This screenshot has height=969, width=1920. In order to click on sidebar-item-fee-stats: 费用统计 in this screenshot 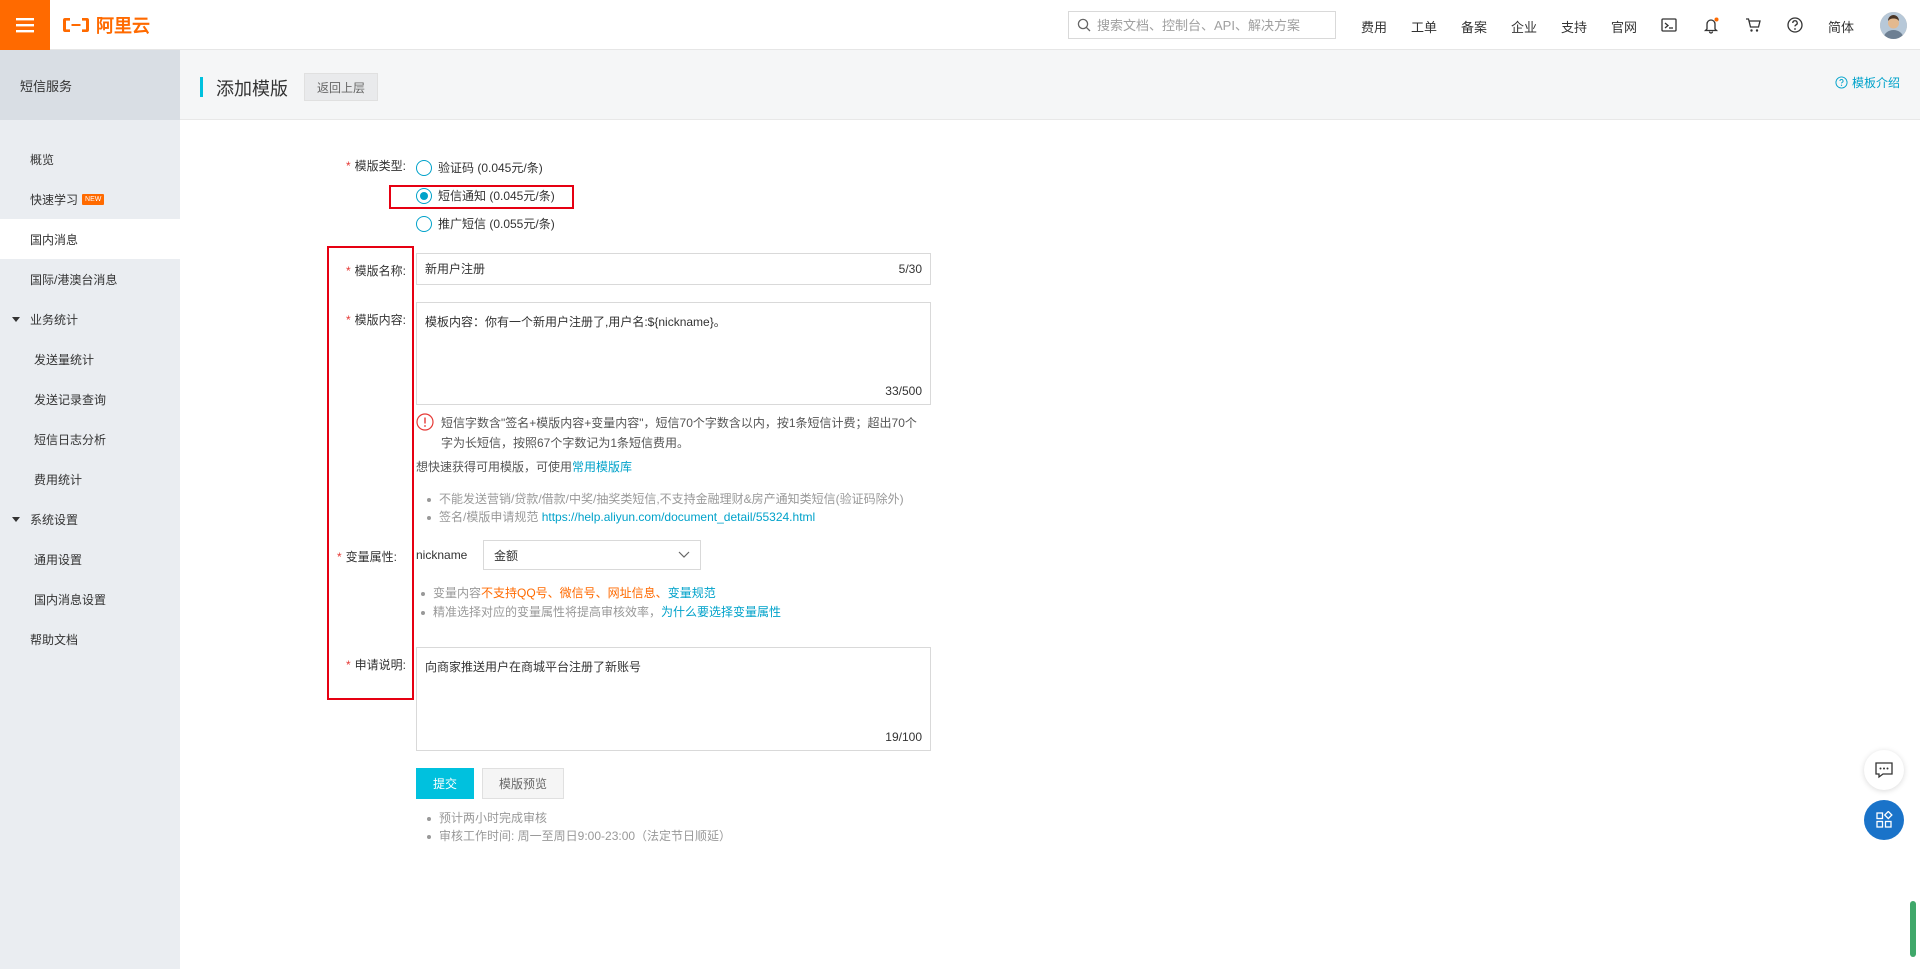, I will do `click(90, 479)`.